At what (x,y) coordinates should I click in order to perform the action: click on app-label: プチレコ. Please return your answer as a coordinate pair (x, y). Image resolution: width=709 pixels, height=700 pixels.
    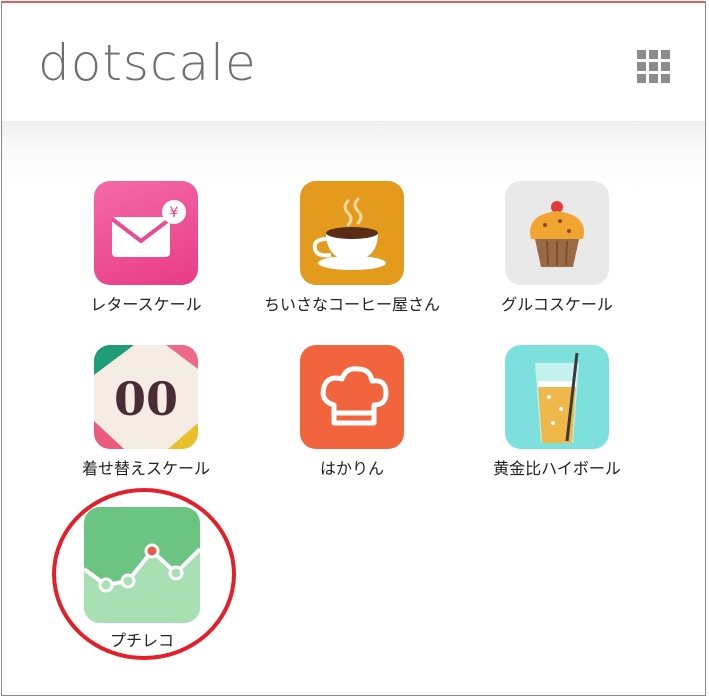
    Looking at the image, I should click on (141, 640).